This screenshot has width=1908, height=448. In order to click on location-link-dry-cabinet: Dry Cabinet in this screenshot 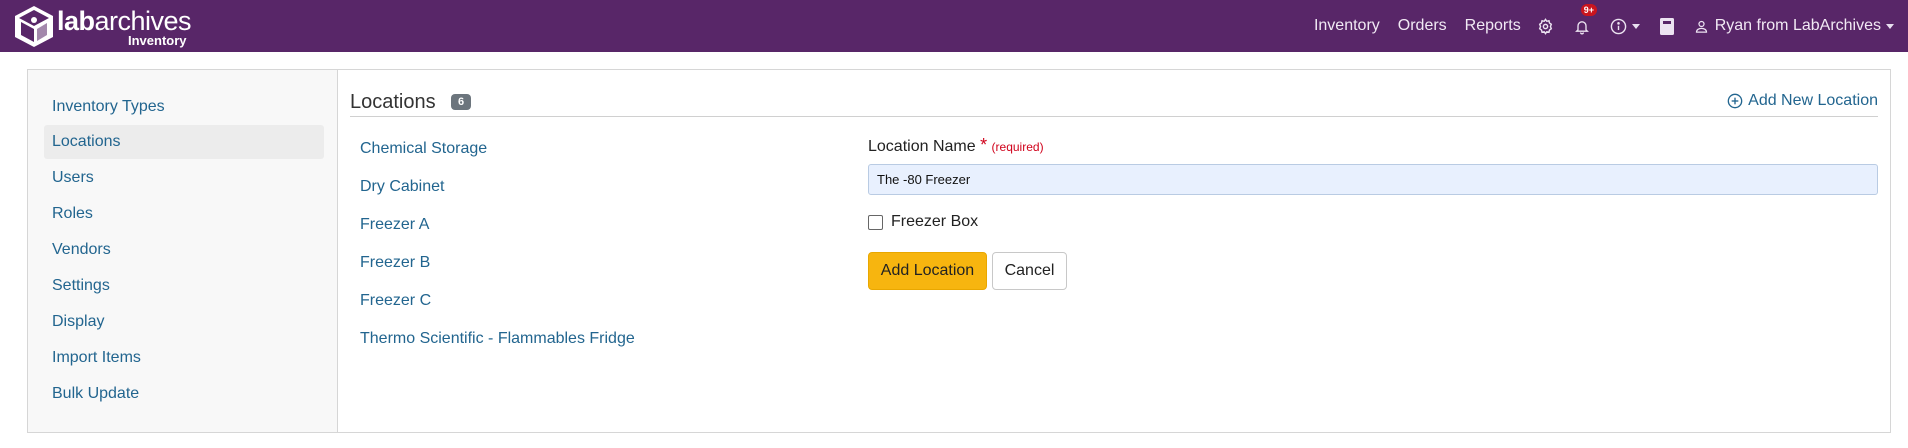, I will do `click(402, 187)`.